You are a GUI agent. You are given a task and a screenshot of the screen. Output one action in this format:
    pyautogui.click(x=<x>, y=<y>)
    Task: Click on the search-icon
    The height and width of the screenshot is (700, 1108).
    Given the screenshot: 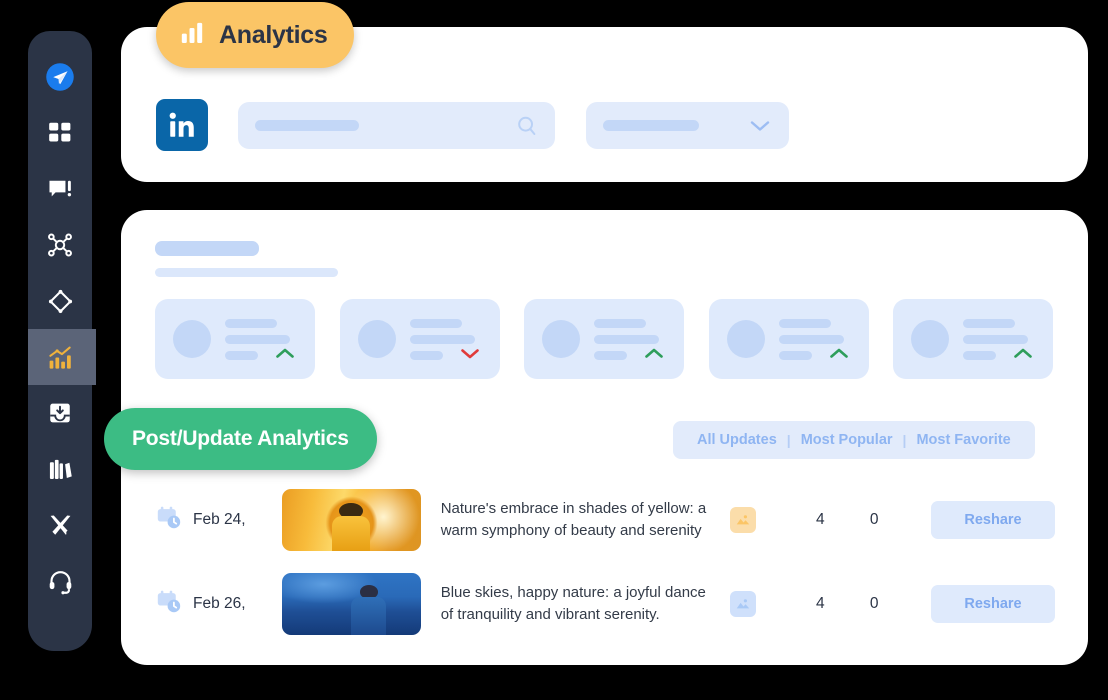 What is the action you would take?
    pyautogui.click(x=527, y=128)
    